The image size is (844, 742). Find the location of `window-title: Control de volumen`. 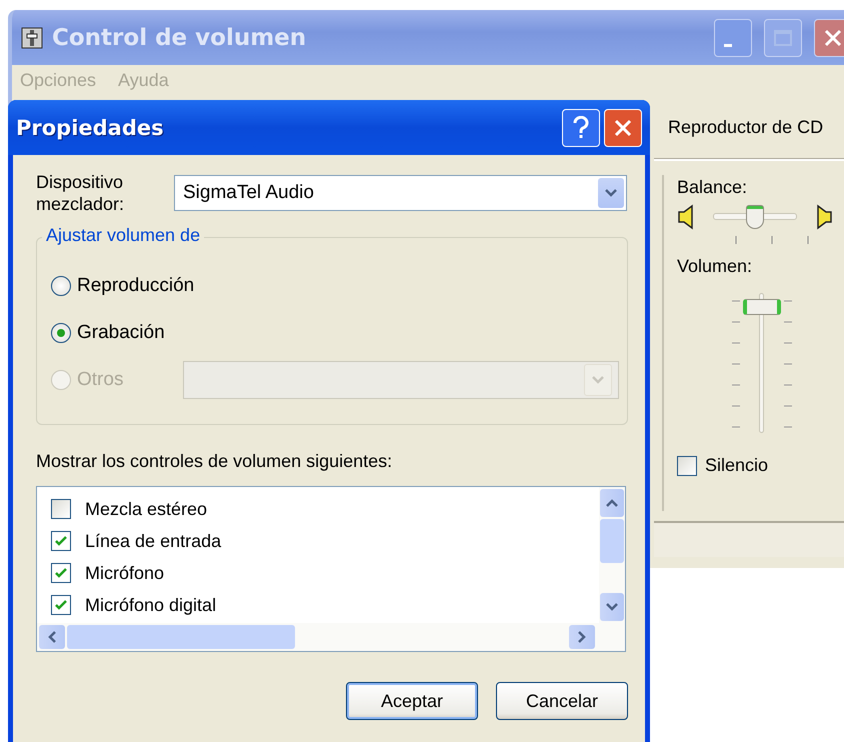

window-title: Control de volumen is located at coordinates (179, 37).